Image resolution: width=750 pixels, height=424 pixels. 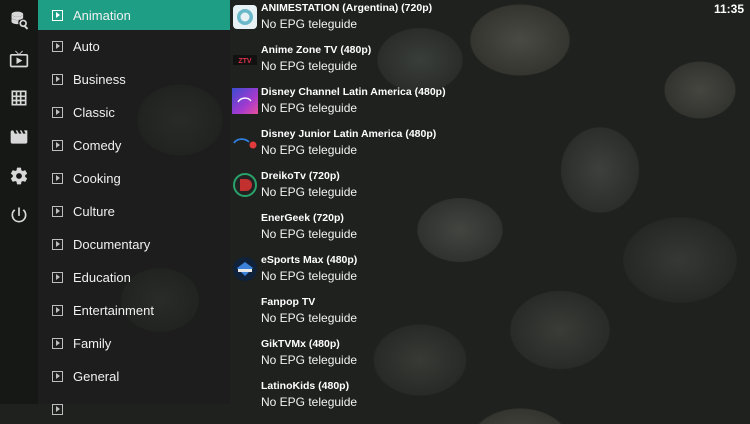 What do you see at coordinates (245, 269) in the screenshot?
I see `esports-max-logo` at bounding box center [245, 269].